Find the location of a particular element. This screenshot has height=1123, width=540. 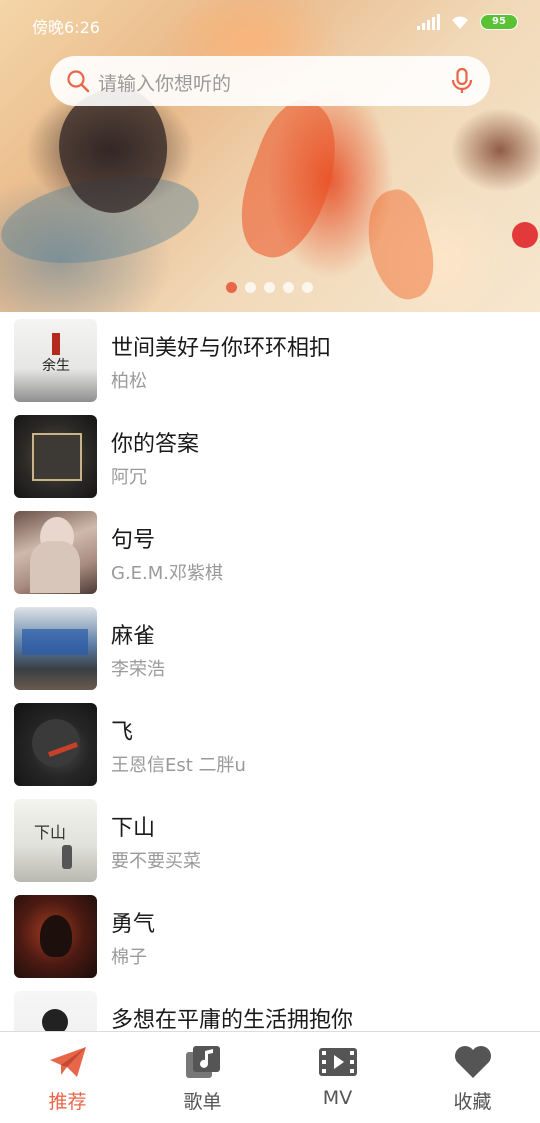

song-title: 多想在平庸的生活拥抱你 is located at coordinates (232, 1020).